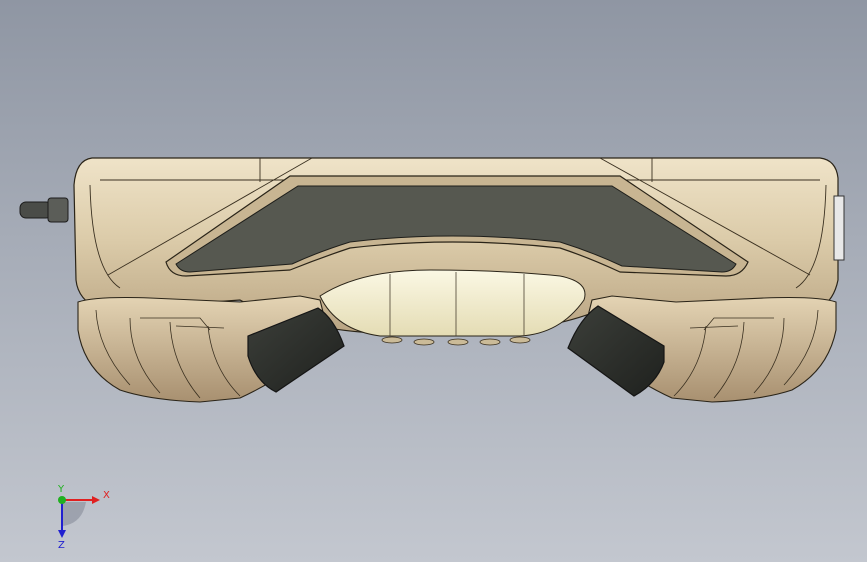 The height and width of the screenshot is (562, 867). What do you see at coordinates (456, 341) in the screenshot?
I see `bottom-keys` at bounding box center [456, 341].